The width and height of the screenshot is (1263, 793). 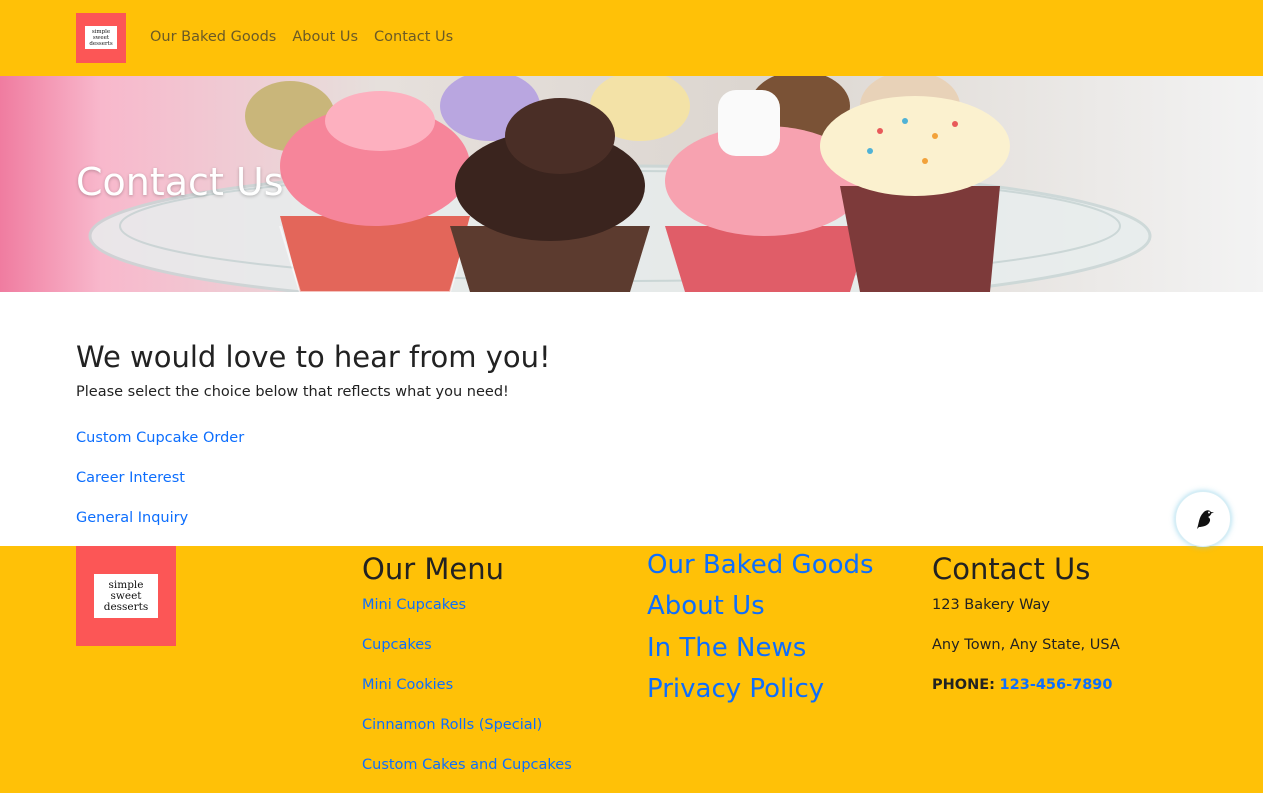 I want to click on nav-link-our-baked-goods: Our Baked Goods, so click(x=213, y=37).